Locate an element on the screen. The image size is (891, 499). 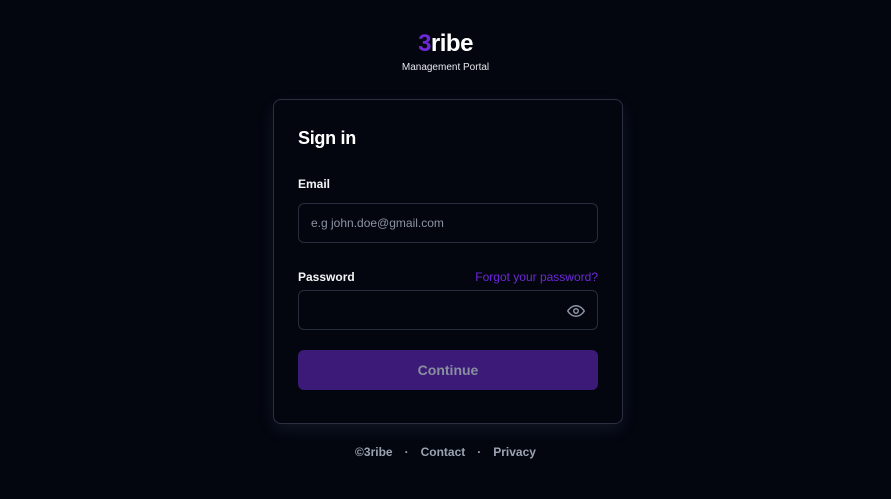
logo-text: ribe is located at coordinates (452, 43).